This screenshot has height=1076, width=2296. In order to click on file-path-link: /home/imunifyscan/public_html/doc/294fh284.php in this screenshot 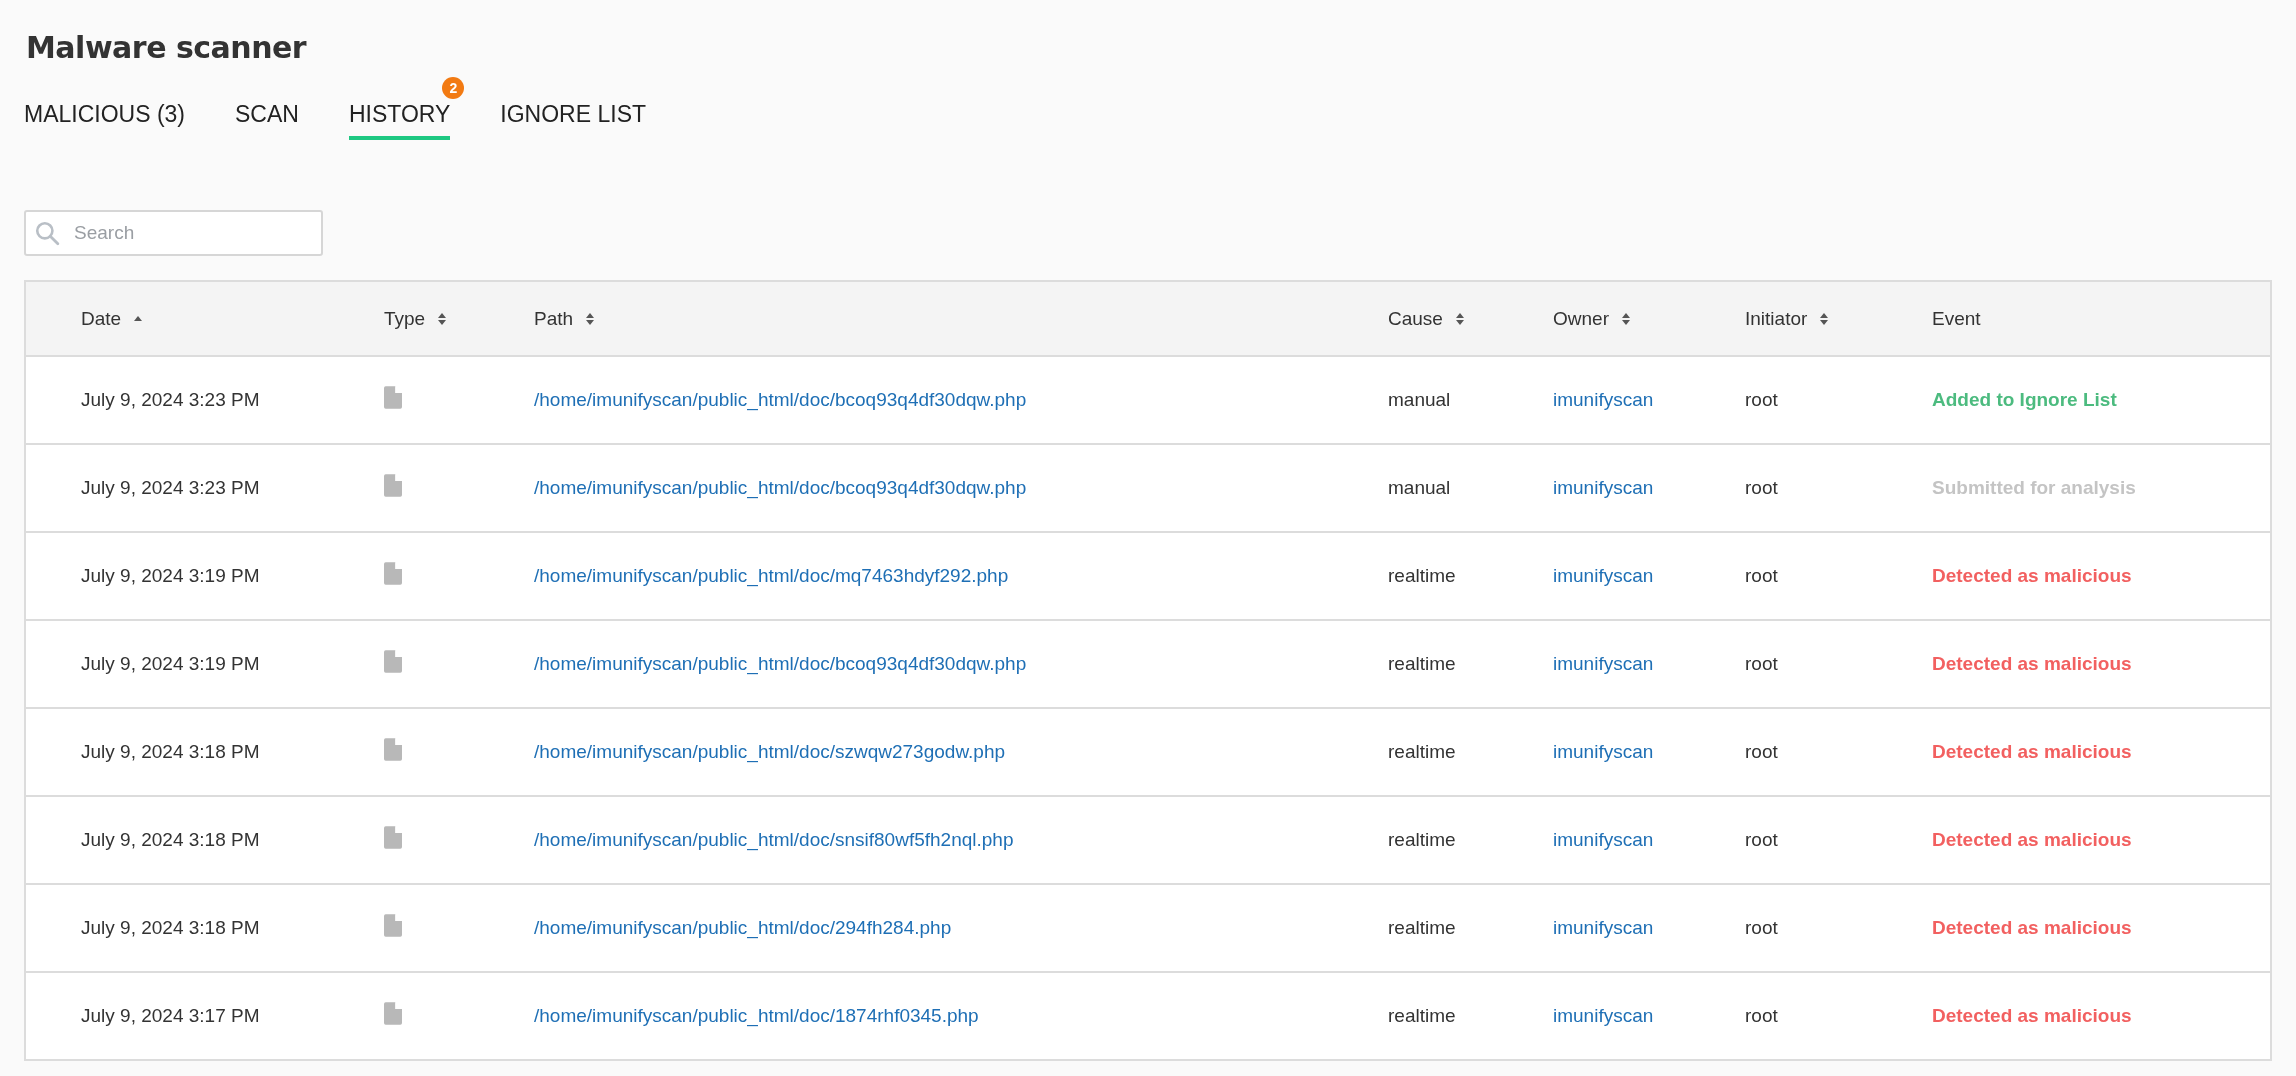, I will do `click(743, 927)`.